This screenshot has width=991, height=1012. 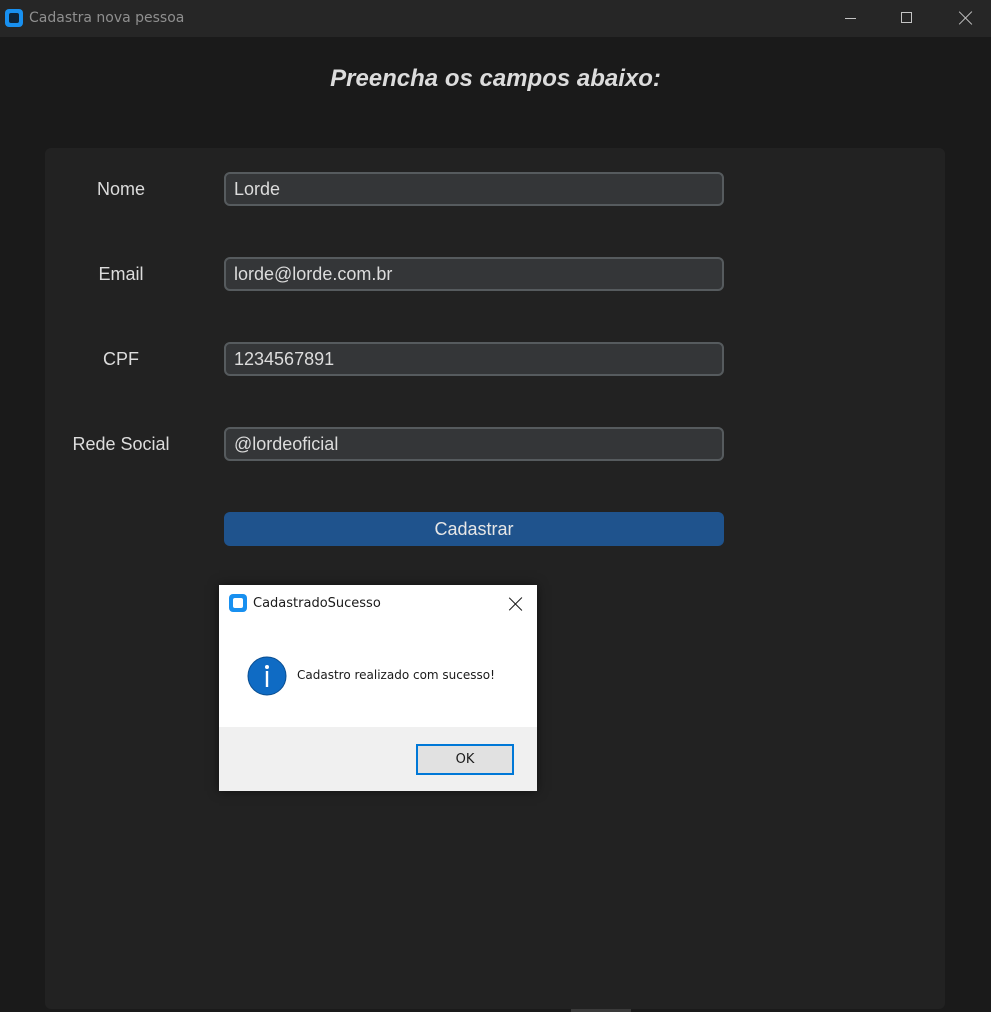 What do you see at coordinates (474, 189) in the screenshot?
I see `nome-input` at bounding box center [474, 189].